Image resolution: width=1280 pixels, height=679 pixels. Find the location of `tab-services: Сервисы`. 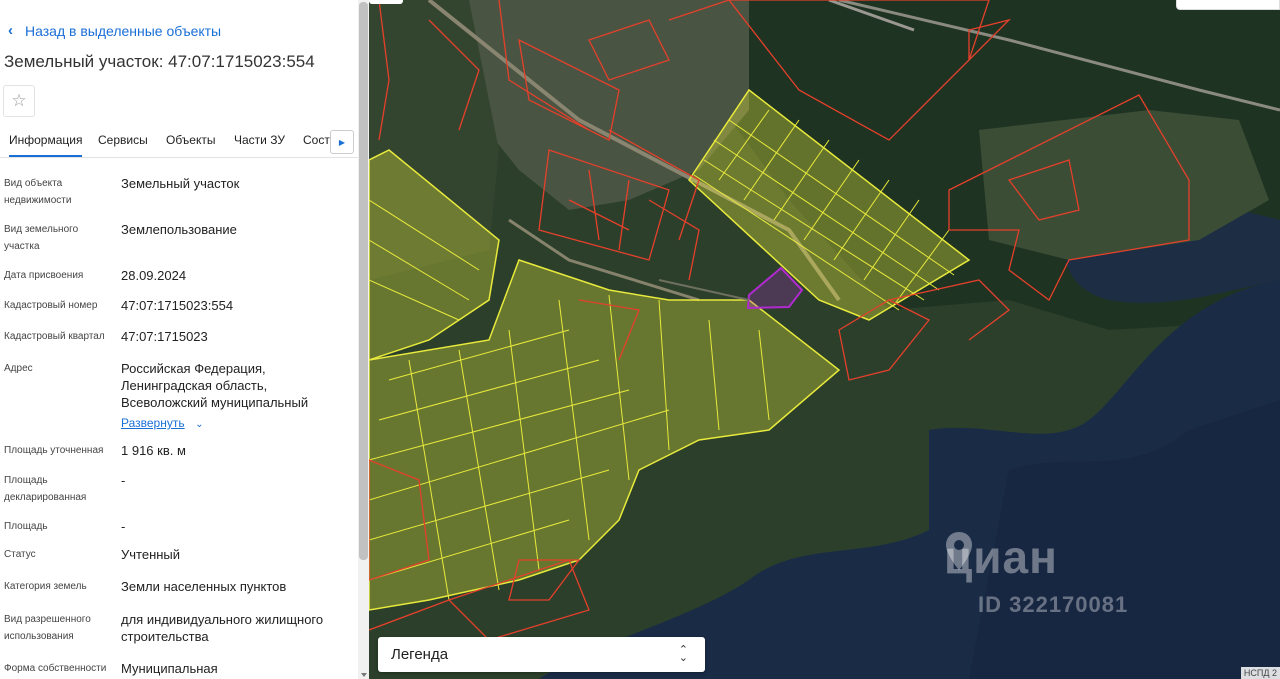

tab-services: Сервисы is located at coordinates (123, 140).